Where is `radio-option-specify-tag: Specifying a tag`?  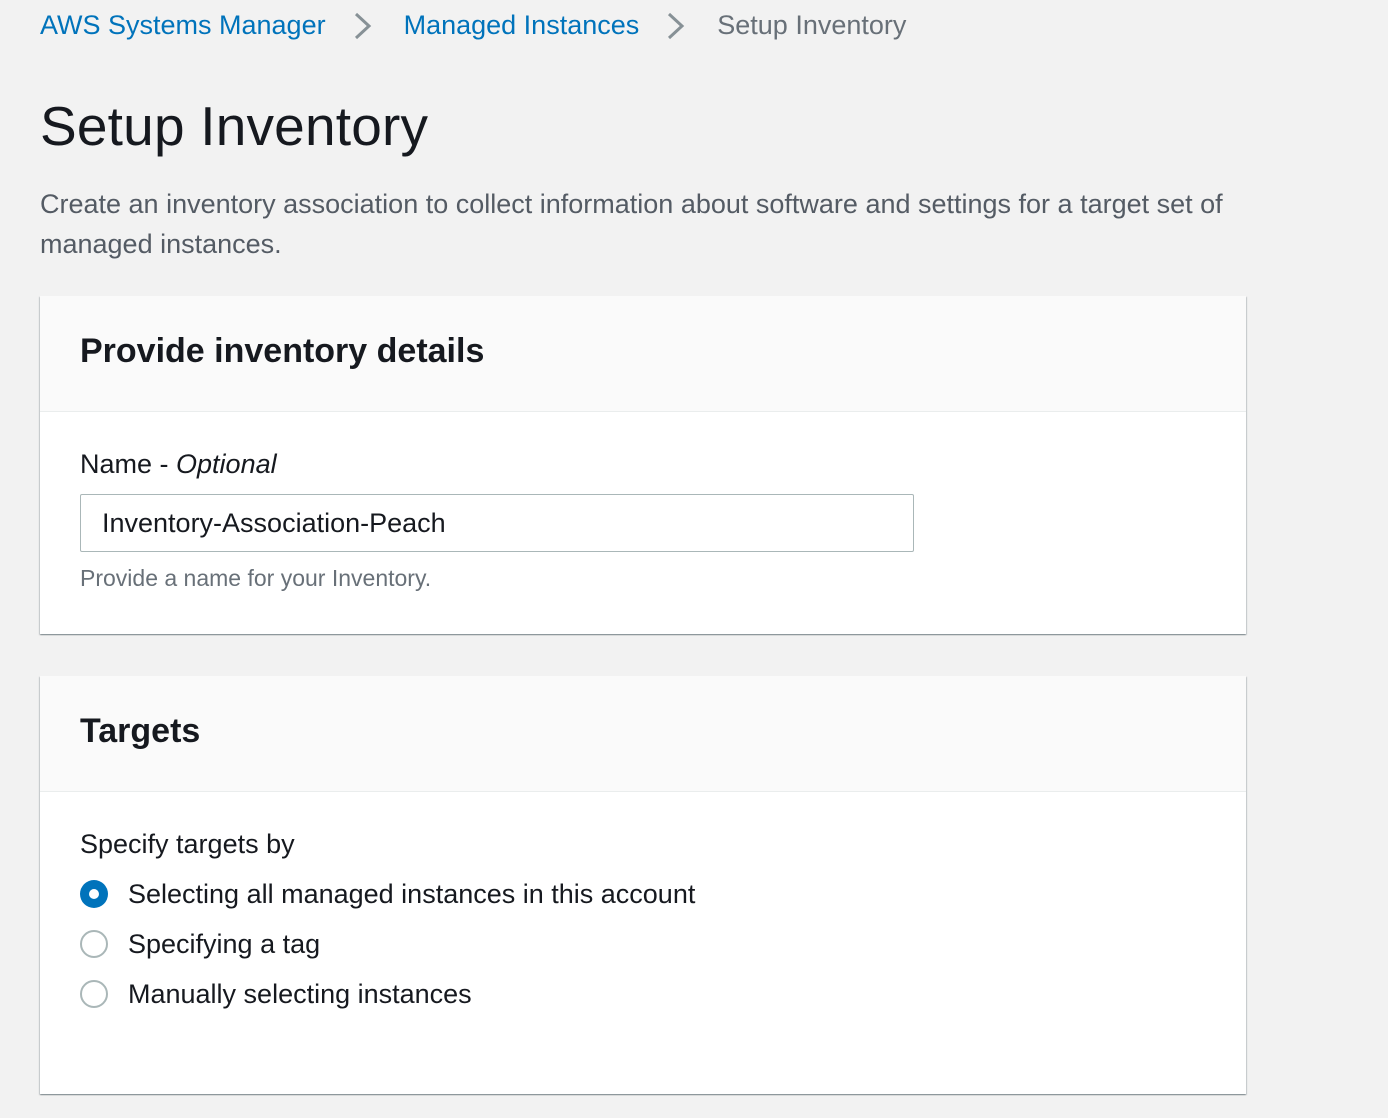 radio-option-specify-tag: Specifying a tag is located at coordinates (200, 944).